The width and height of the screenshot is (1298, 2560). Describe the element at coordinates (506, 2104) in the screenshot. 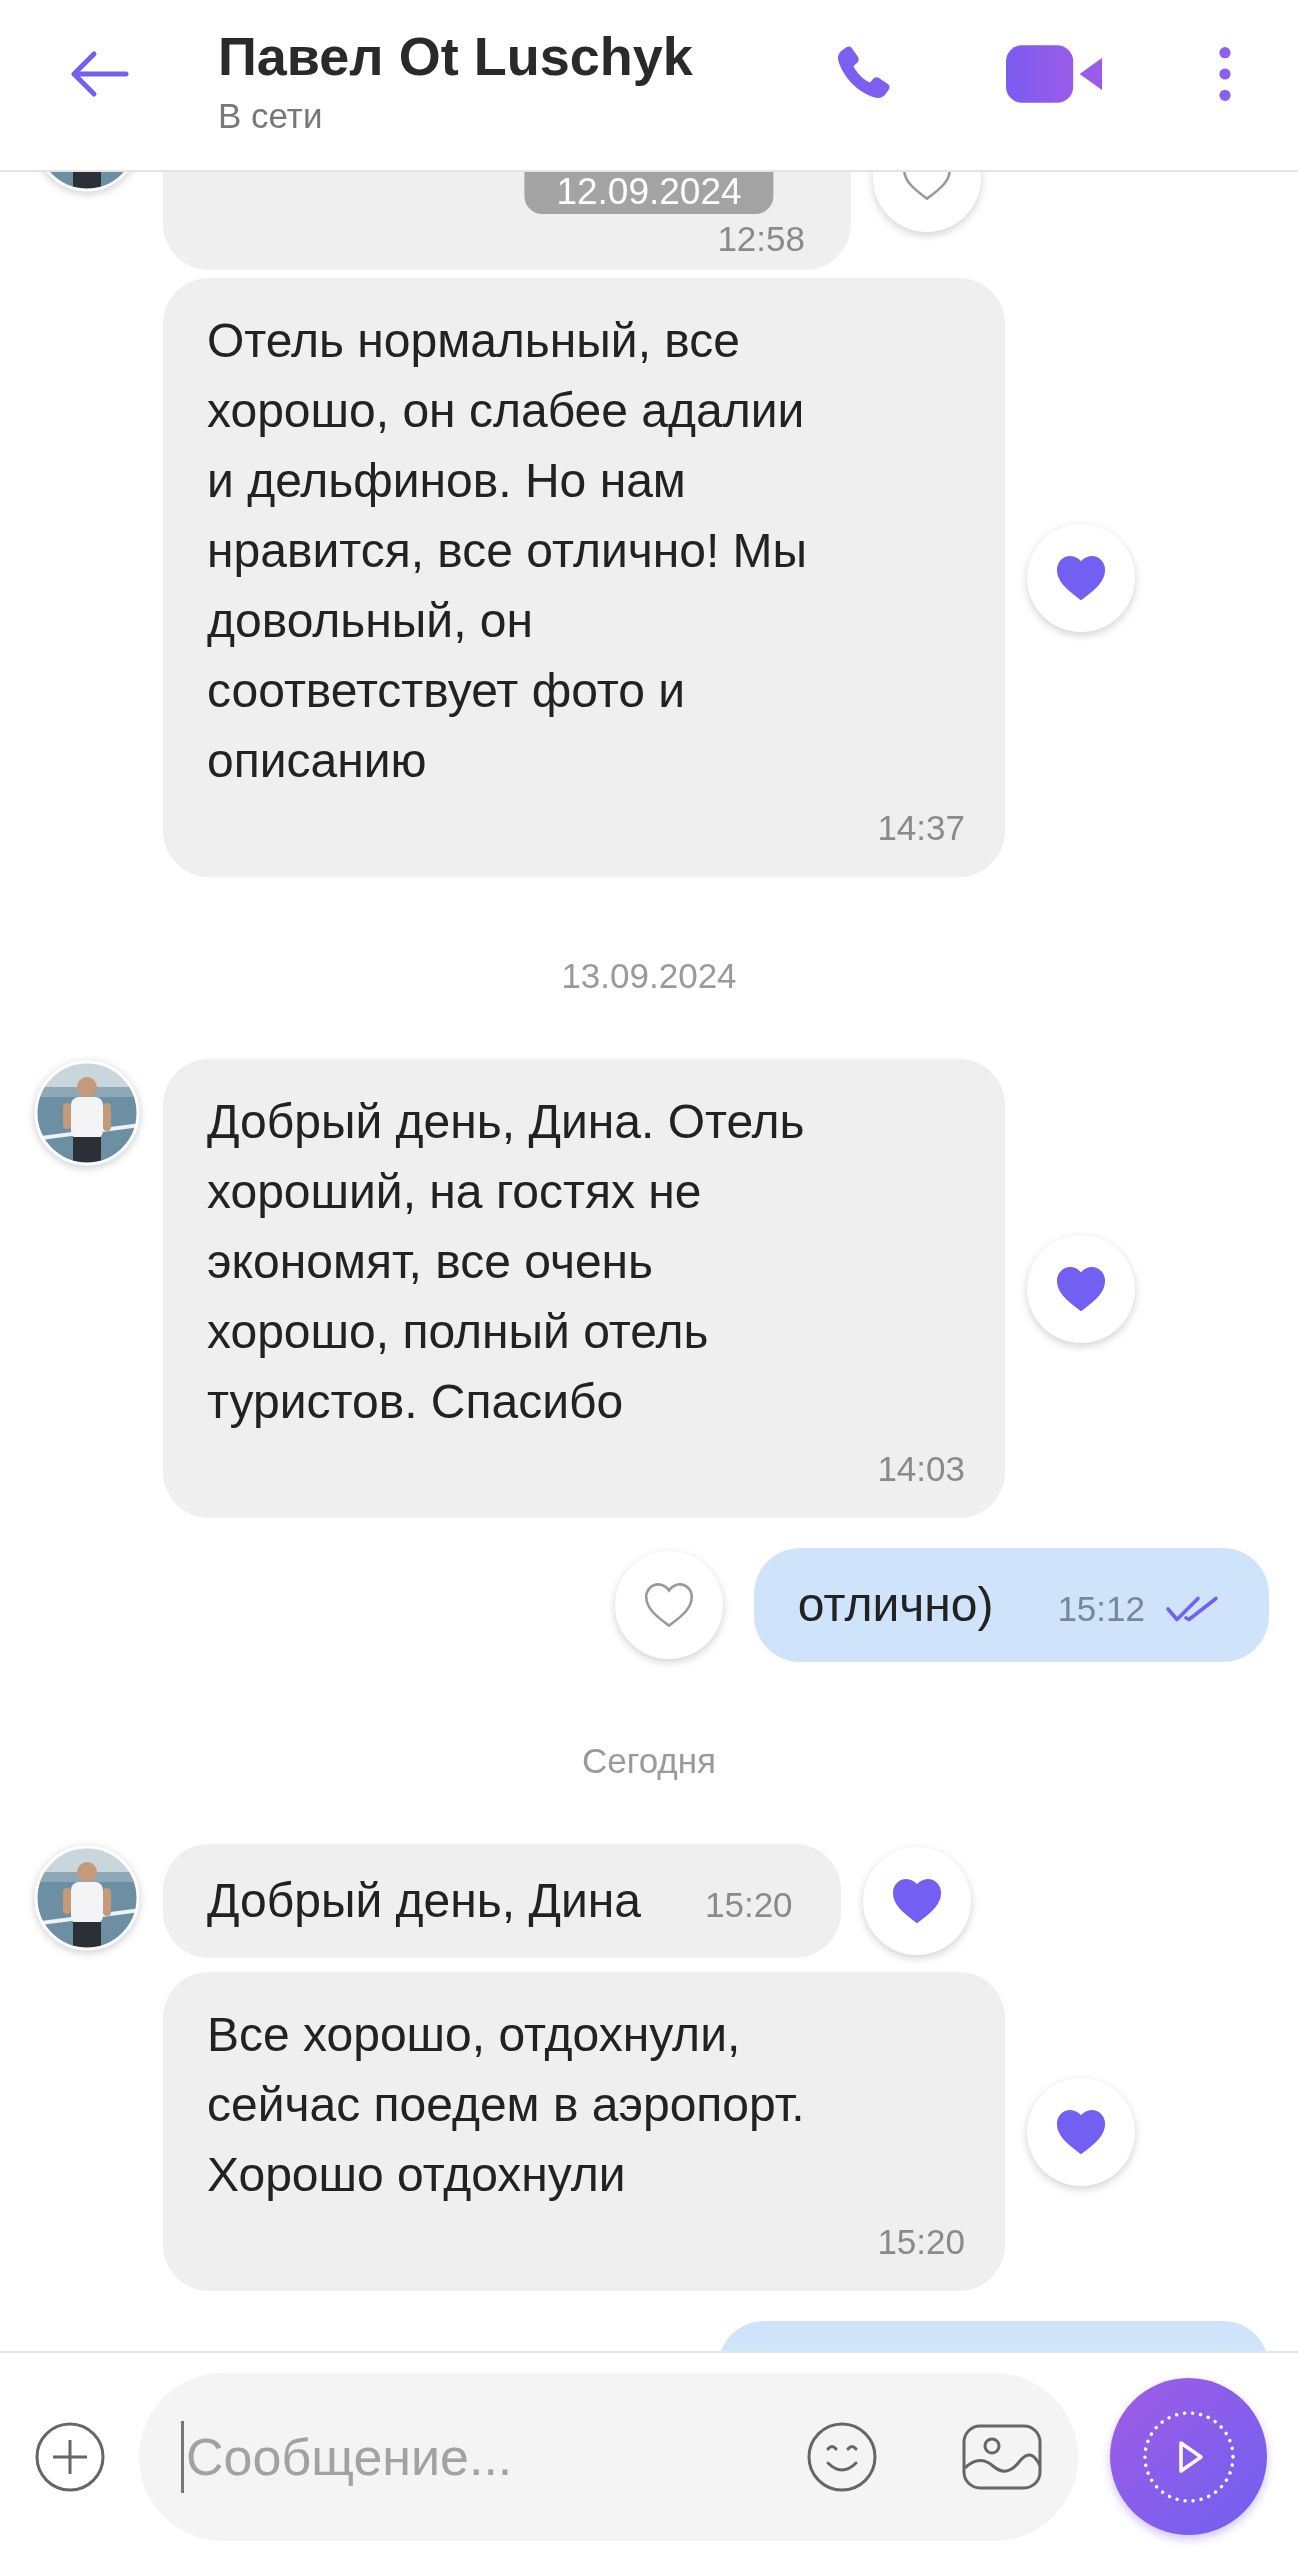

I see `message-text: Все хорошо, отдохнули, сейчас поедем в аэропорт. Хорошо отдохнули` at that location.